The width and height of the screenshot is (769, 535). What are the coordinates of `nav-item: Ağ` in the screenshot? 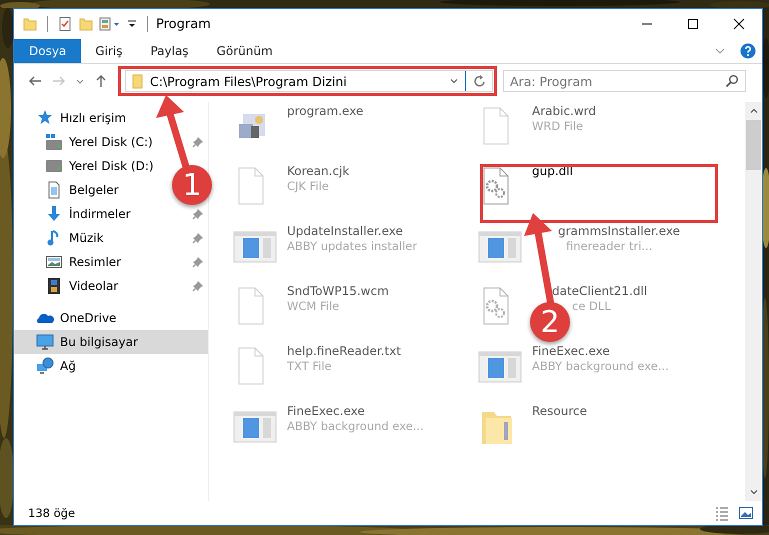 It's located at (48, 366).